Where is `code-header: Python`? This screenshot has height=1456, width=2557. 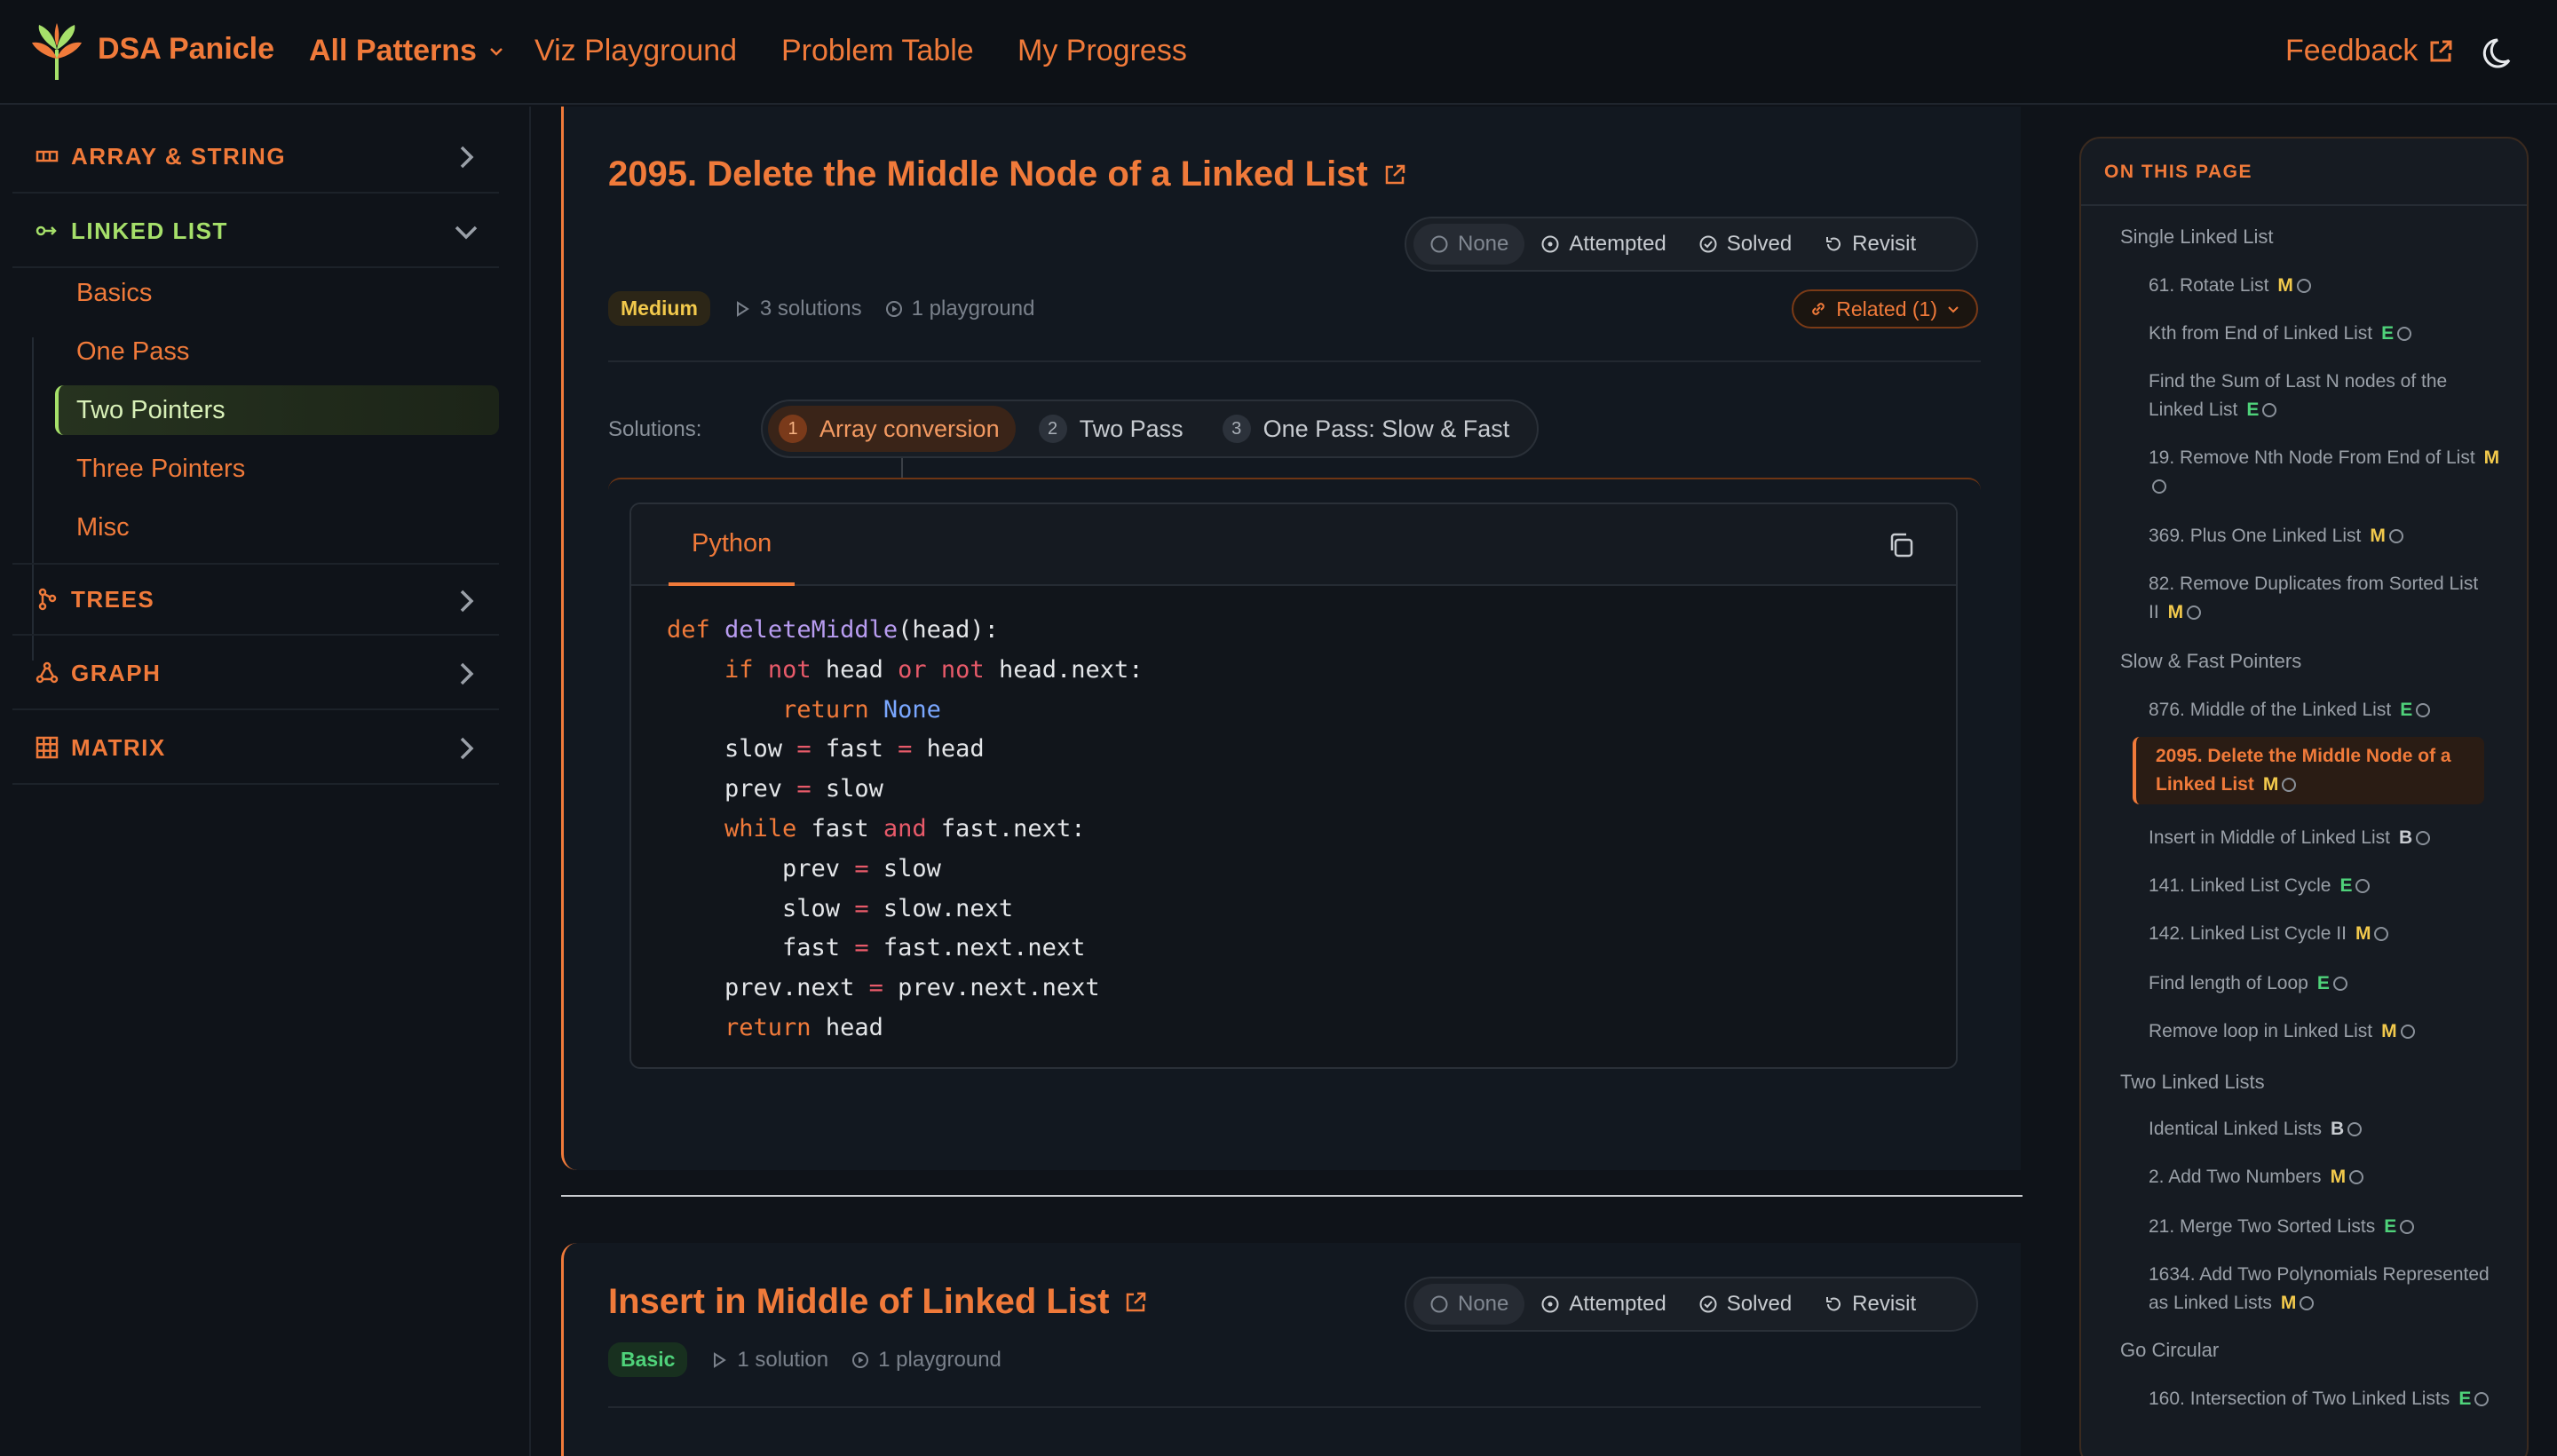 code-header: Python is located at coordinates (1293, 545).